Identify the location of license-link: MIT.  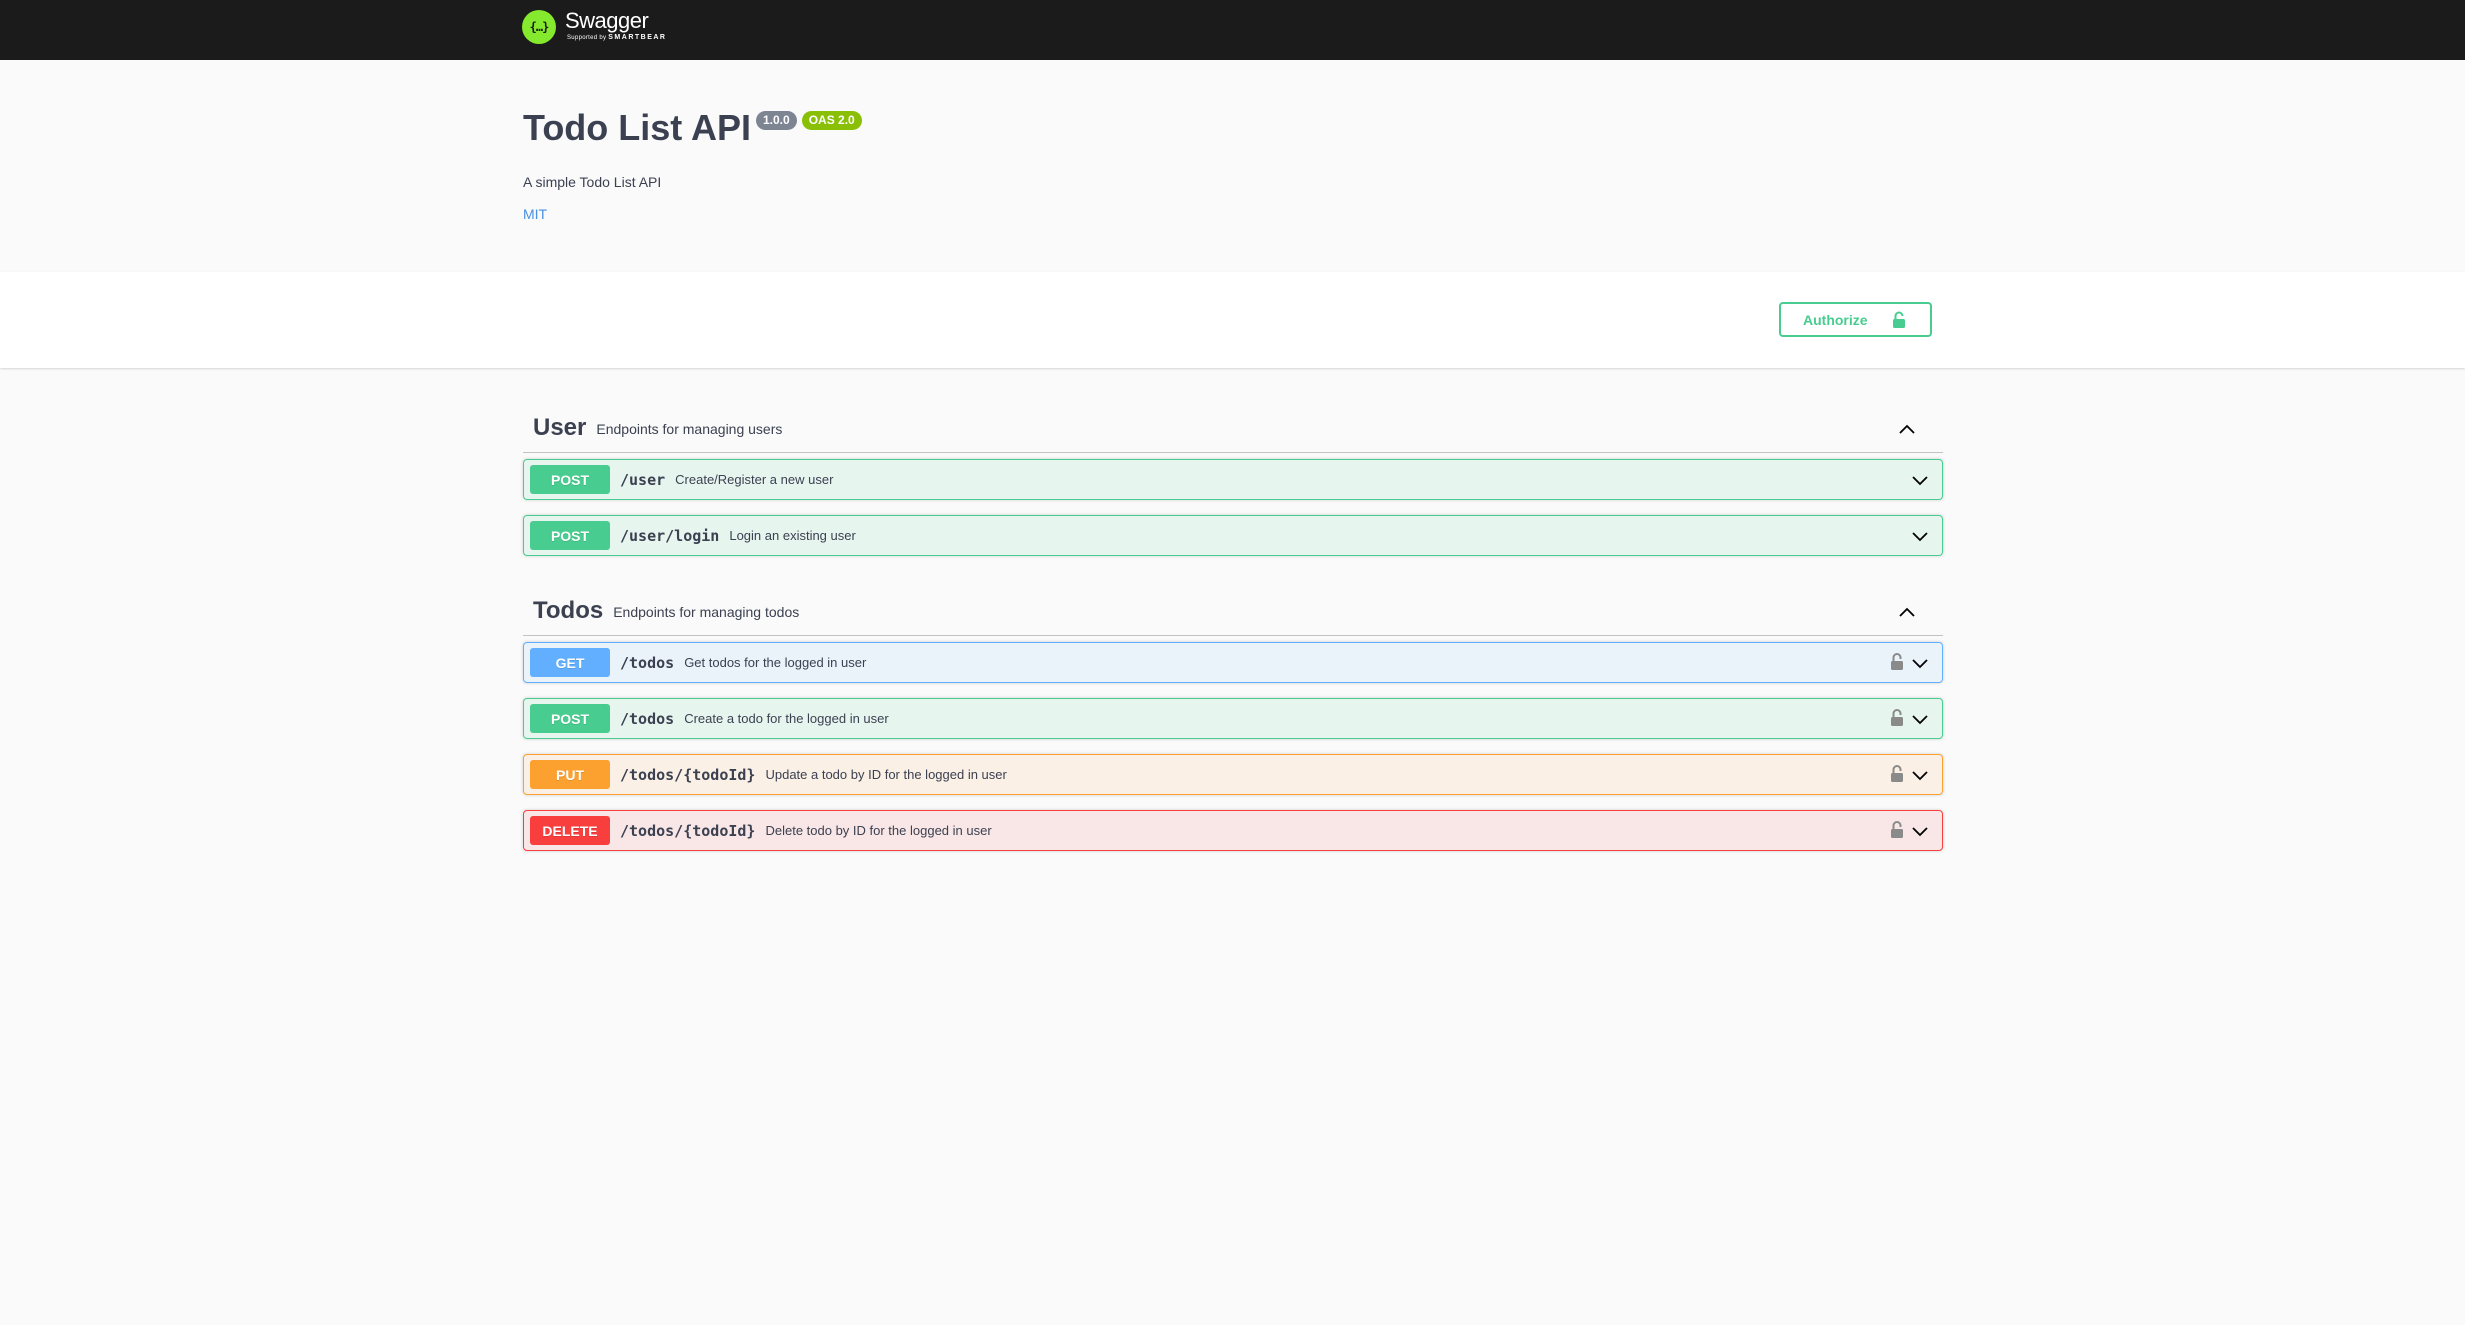
(535, 214).